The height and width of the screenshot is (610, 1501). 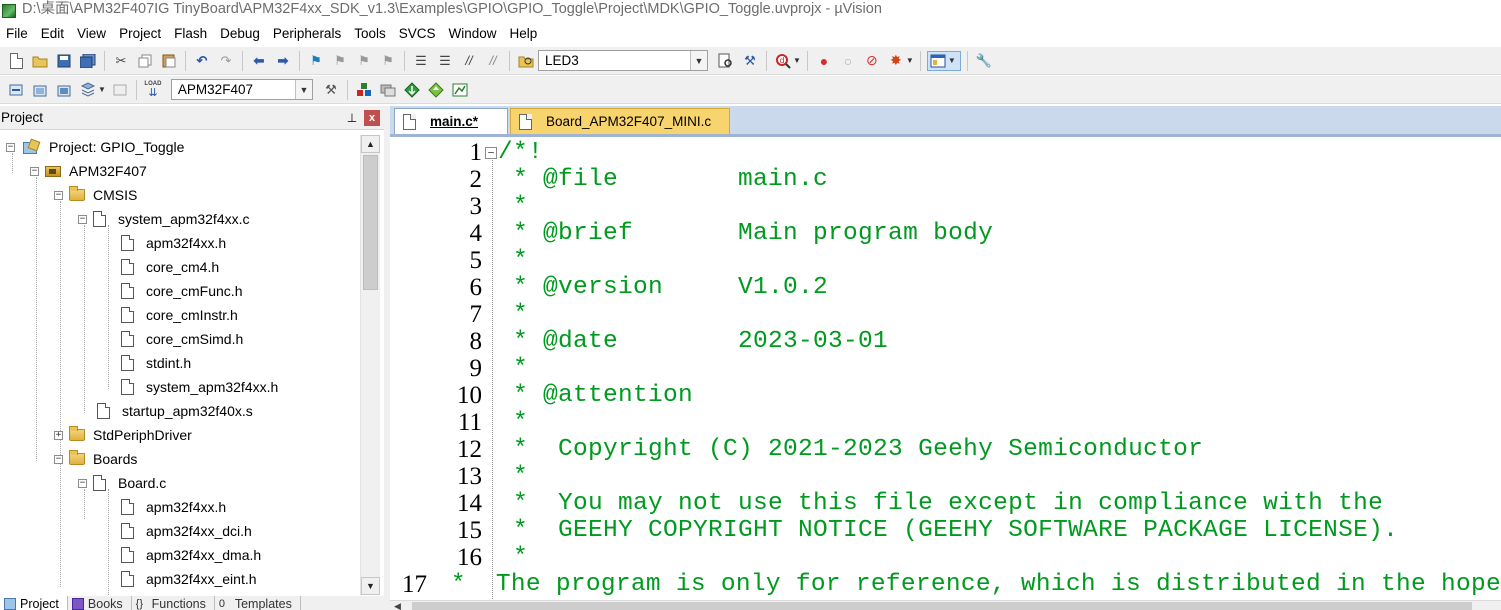 I want to click on tree-item-header: core_cmInstr.h, so click(x=179, y=315).